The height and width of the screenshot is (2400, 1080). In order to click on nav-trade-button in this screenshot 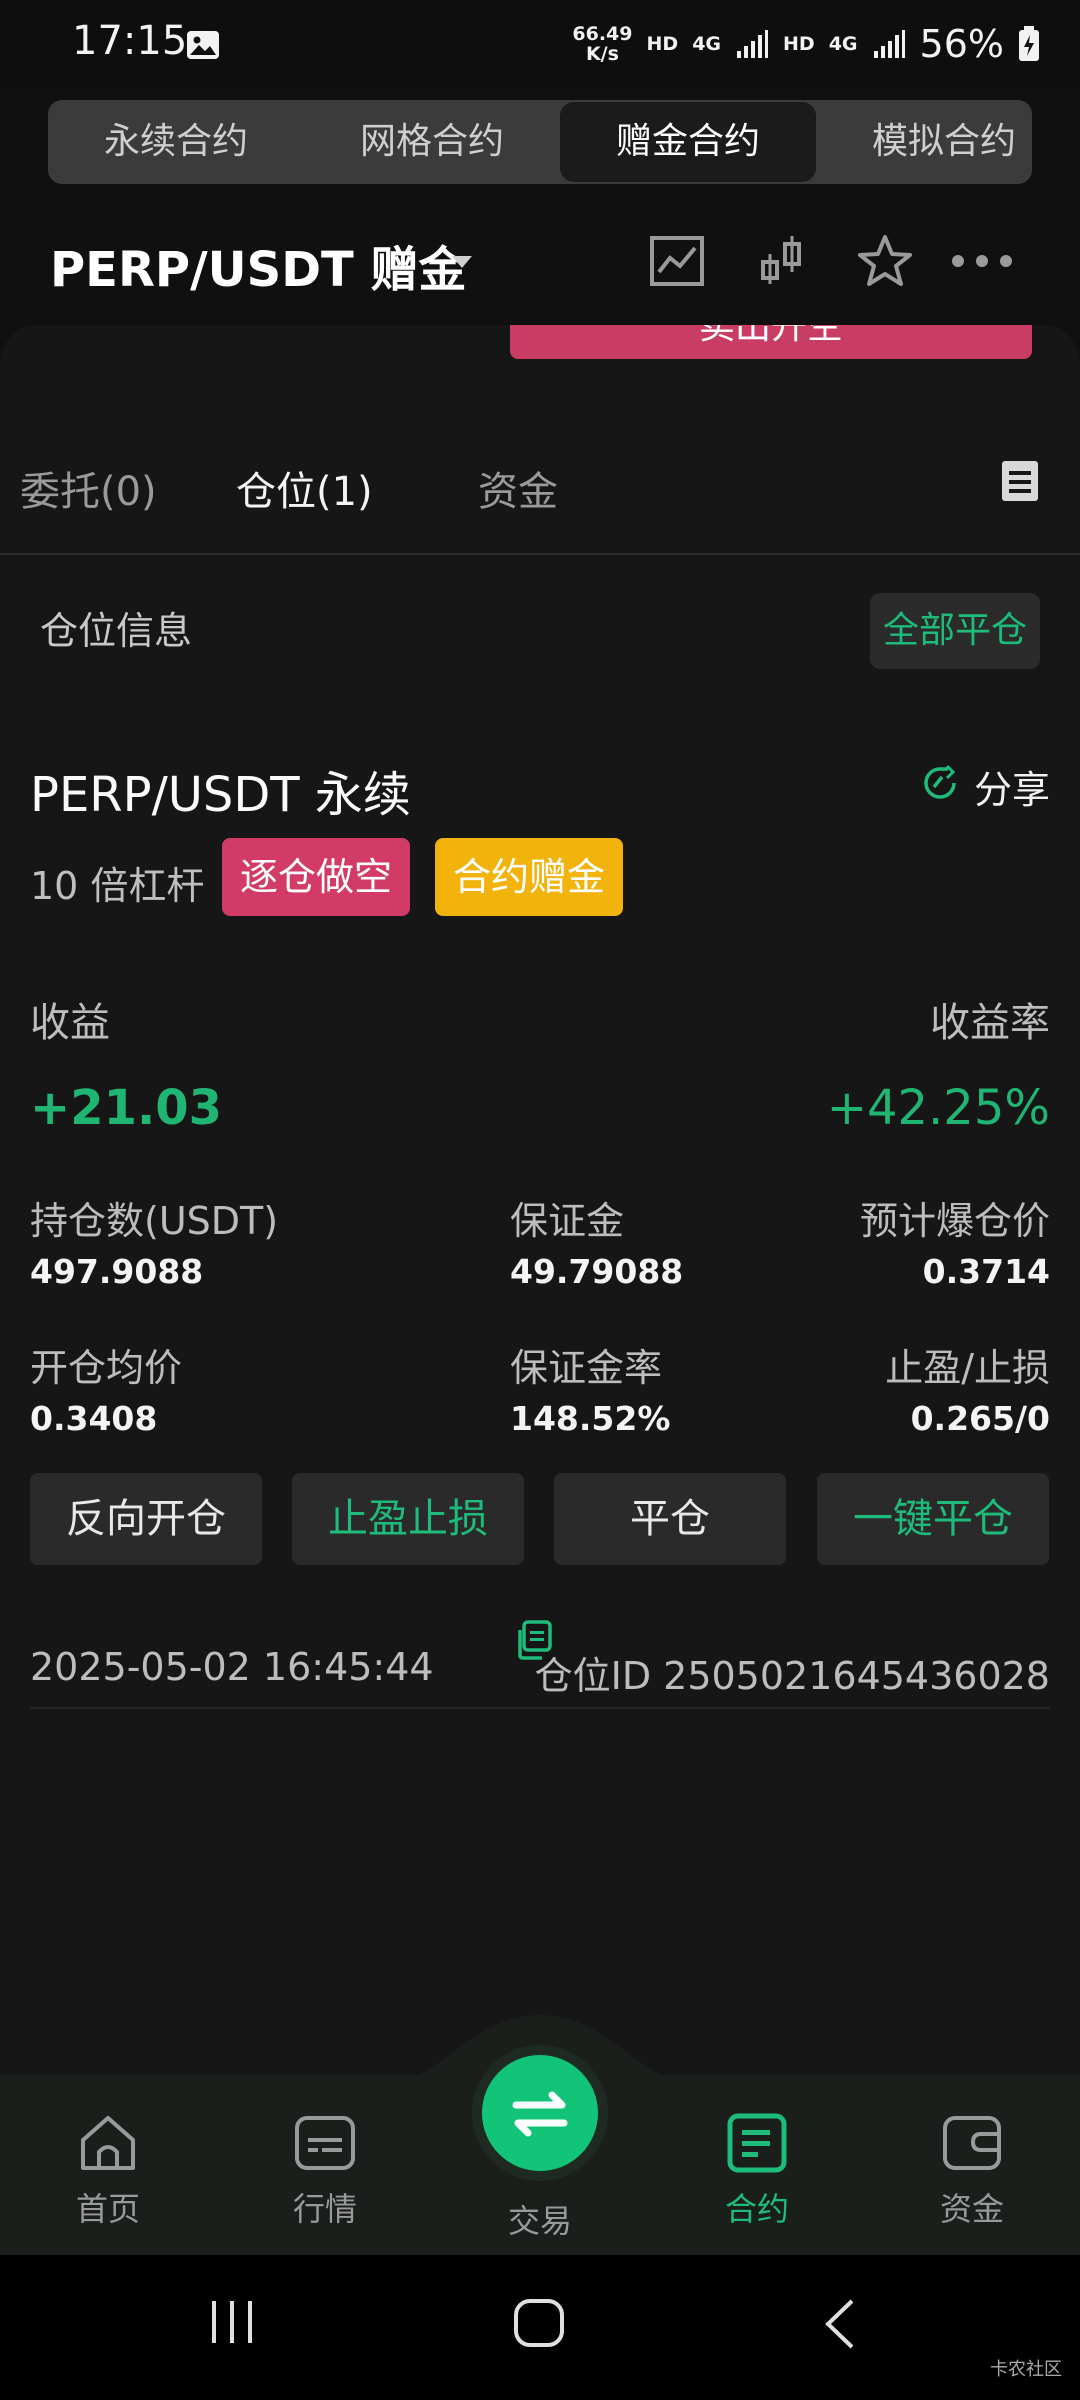, I will do `click(540, 2113)`.